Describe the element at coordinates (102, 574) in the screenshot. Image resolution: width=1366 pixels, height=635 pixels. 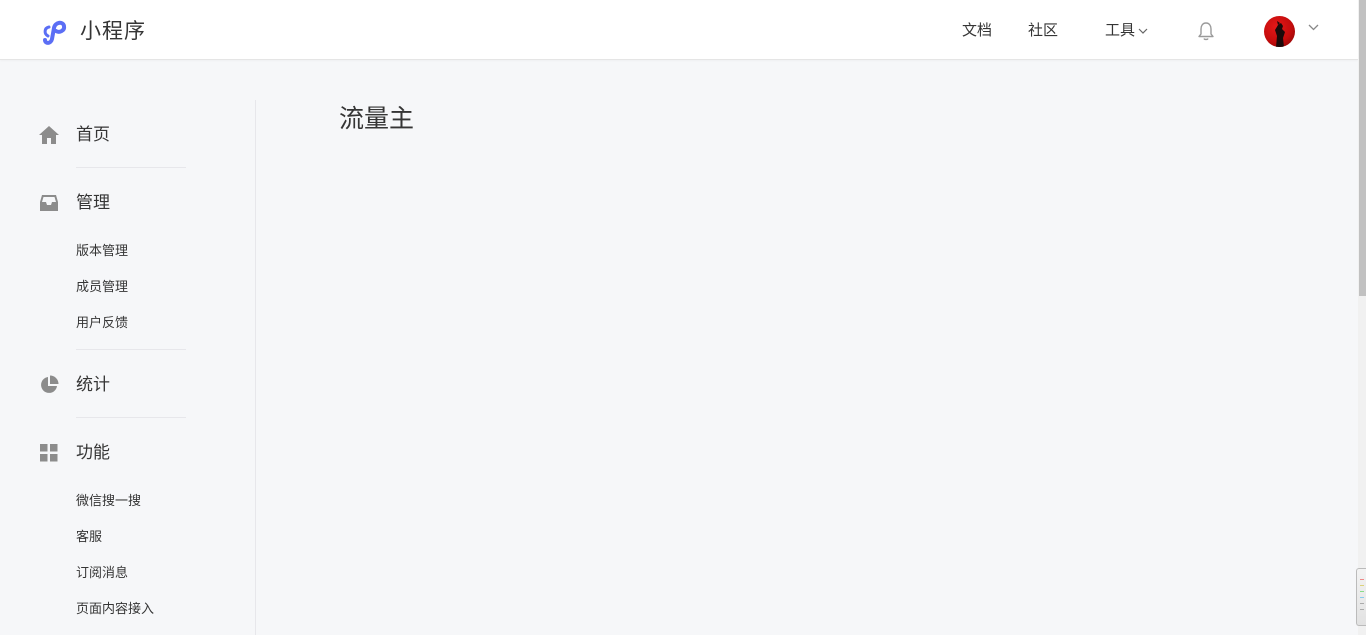
I see `sidebar-subitem-subscription-messages: 订阅消息` at that location.